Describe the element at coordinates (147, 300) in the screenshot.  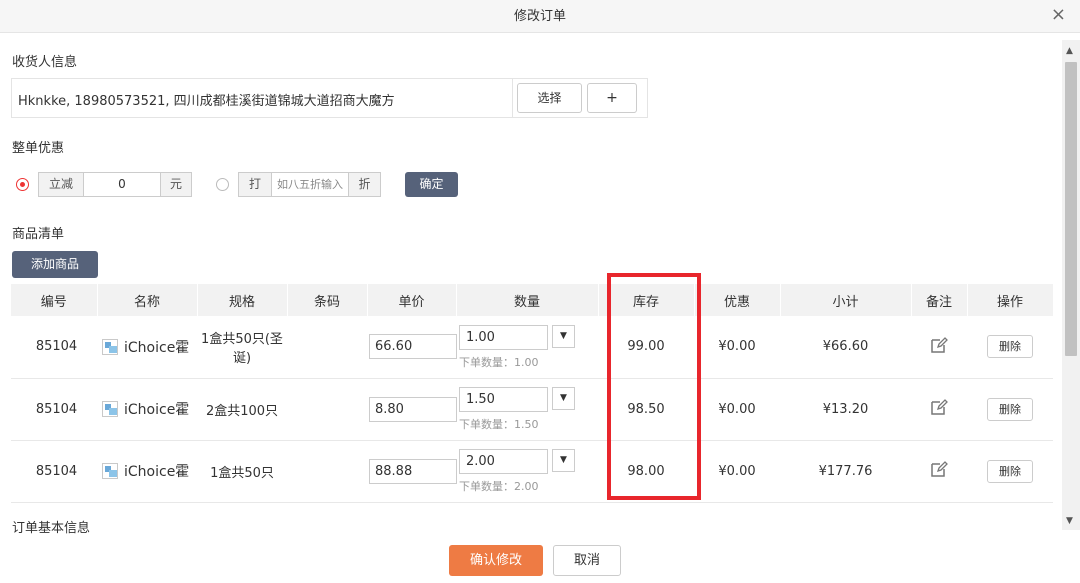
I see `column-header: 名称` at that location.